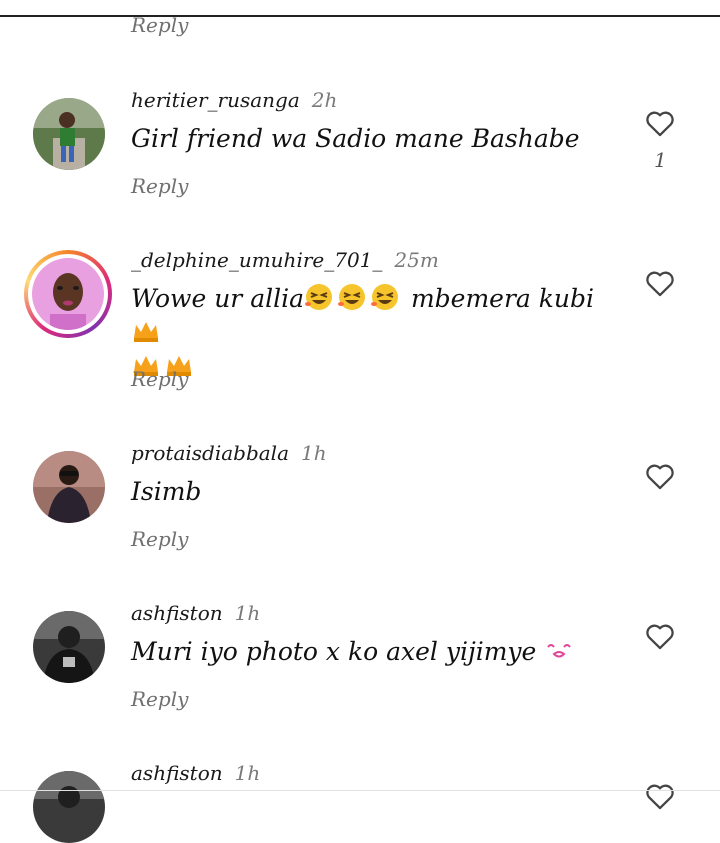  I want to click on top-divider, so click(360, 16).